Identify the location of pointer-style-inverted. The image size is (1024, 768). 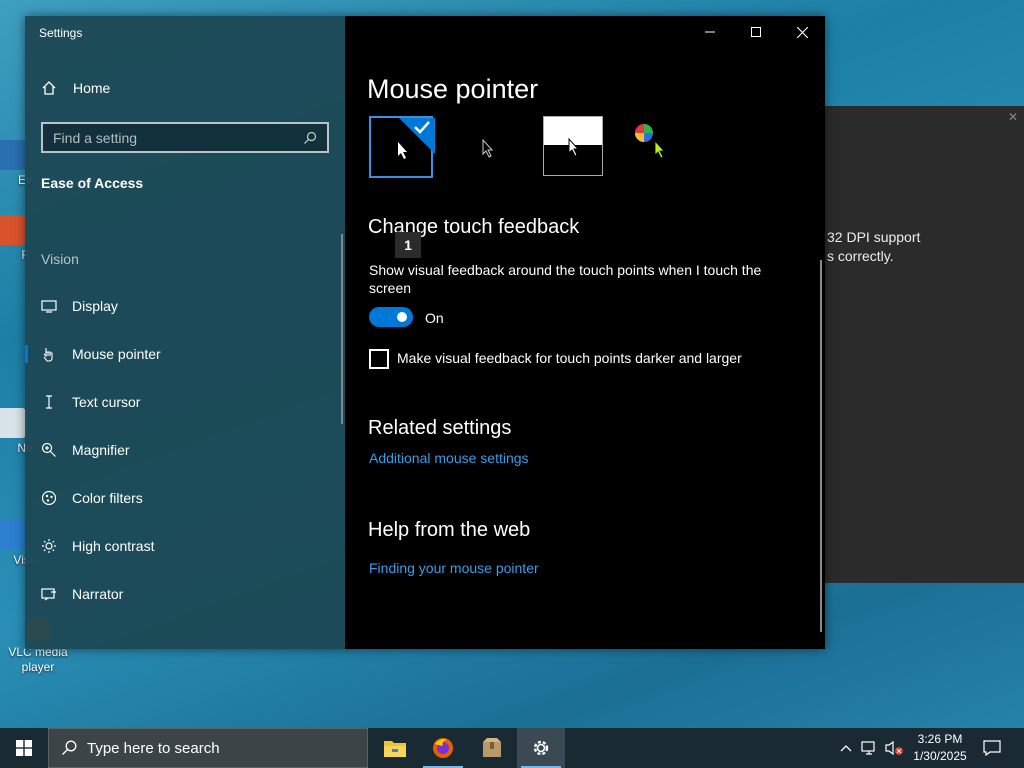
(573, 146).